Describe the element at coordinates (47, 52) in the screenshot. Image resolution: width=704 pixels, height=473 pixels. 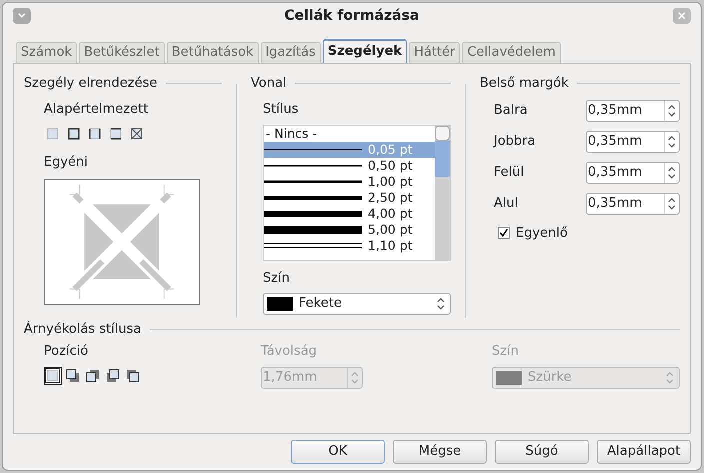
I see `tab: Számok` at that location.